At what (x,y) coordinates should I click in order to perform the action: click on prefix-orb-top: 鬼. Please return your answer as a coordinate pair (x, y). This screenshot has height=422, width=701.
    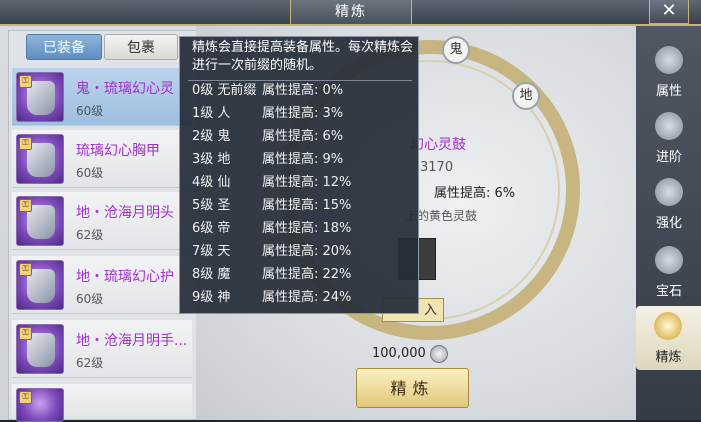
    Looking at the image, I should click on (456, 50).